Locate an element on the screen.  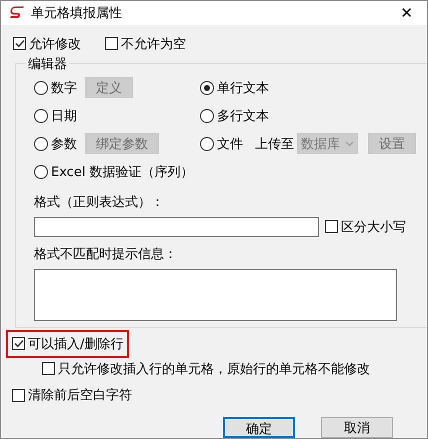
radio-label: 单行文本 is located at coordinates (243, 88).